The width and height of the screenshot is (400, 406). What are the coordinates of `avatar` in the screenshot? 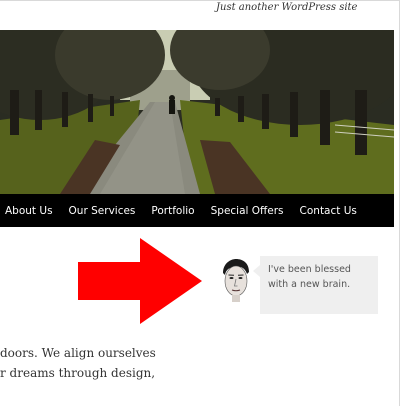 It's located at (235, 280).